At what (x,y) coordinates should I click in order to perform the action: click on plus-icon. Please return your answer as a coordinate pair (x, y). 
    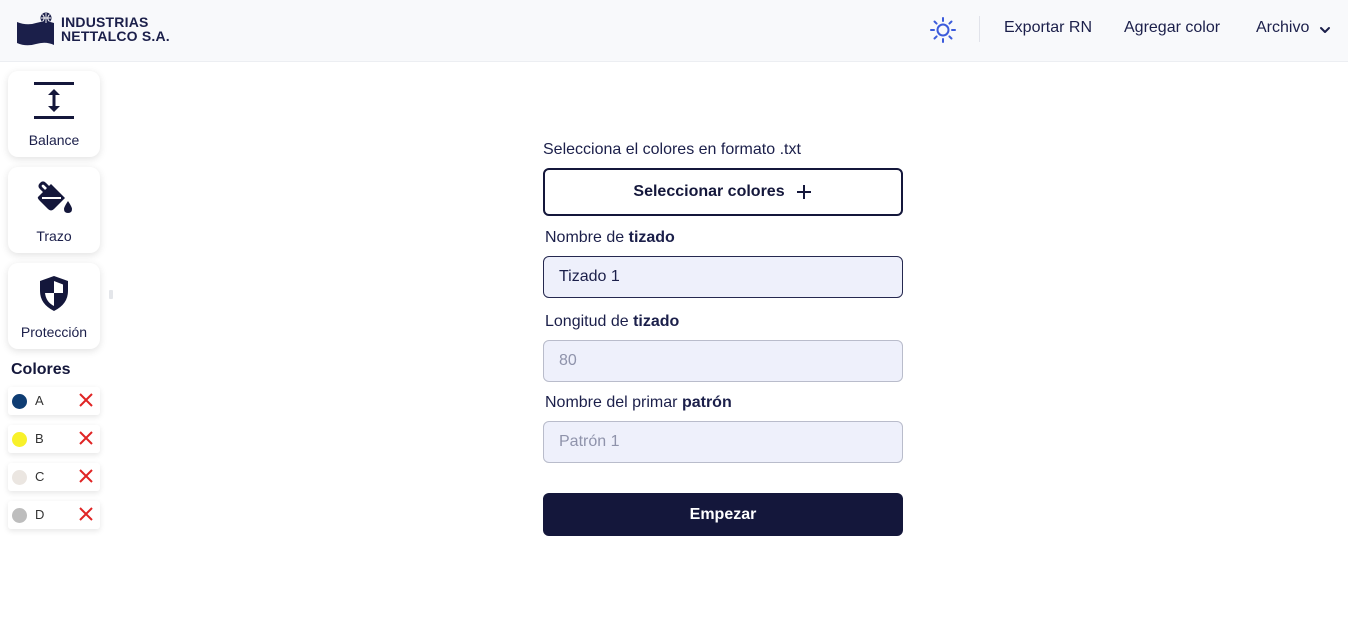
    Looking at the image, I should click on (803, 192).